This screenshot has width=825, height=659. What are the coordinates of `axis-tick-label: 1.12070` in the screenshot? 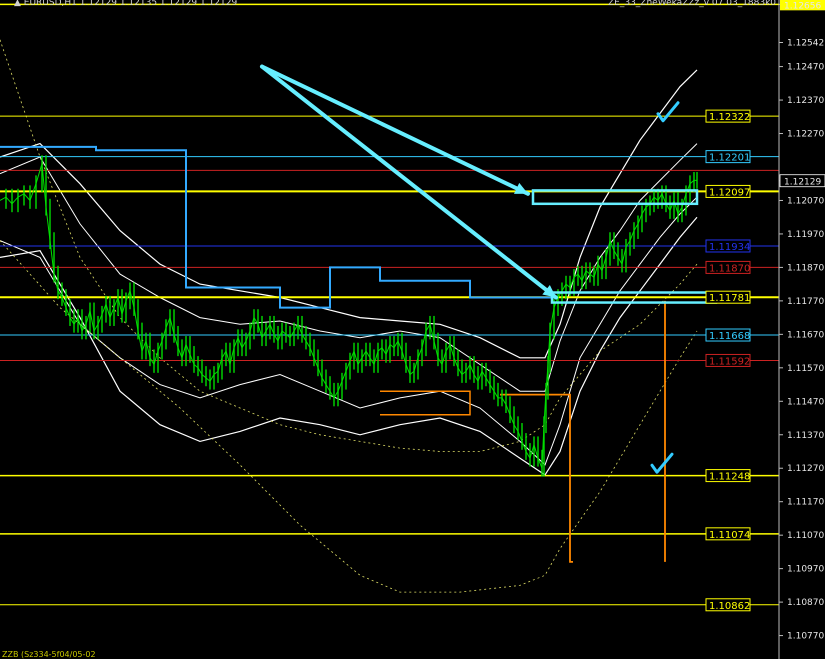 It's located at (805, 201).